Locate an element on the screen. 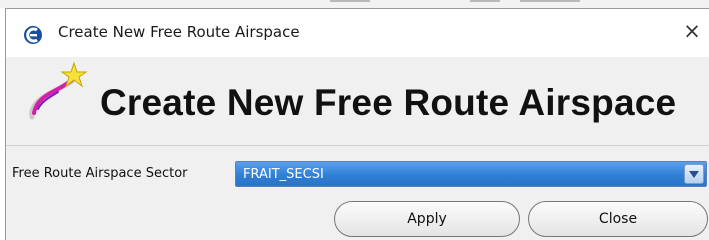 This screenshot has width=709, height=240. background-window-edge is located at coordinates (354, 4).